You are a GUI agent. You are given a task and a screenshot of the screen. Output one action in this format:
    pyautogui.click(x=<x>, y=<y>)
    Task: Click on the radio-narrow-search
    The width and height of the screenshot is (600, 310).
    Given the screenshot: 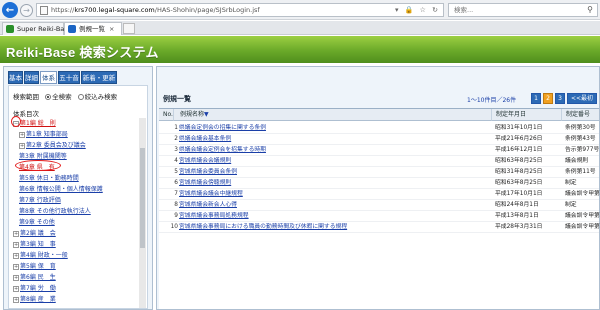 What is the action you would take?
    pyautogui.click(x=80, y=97)
    